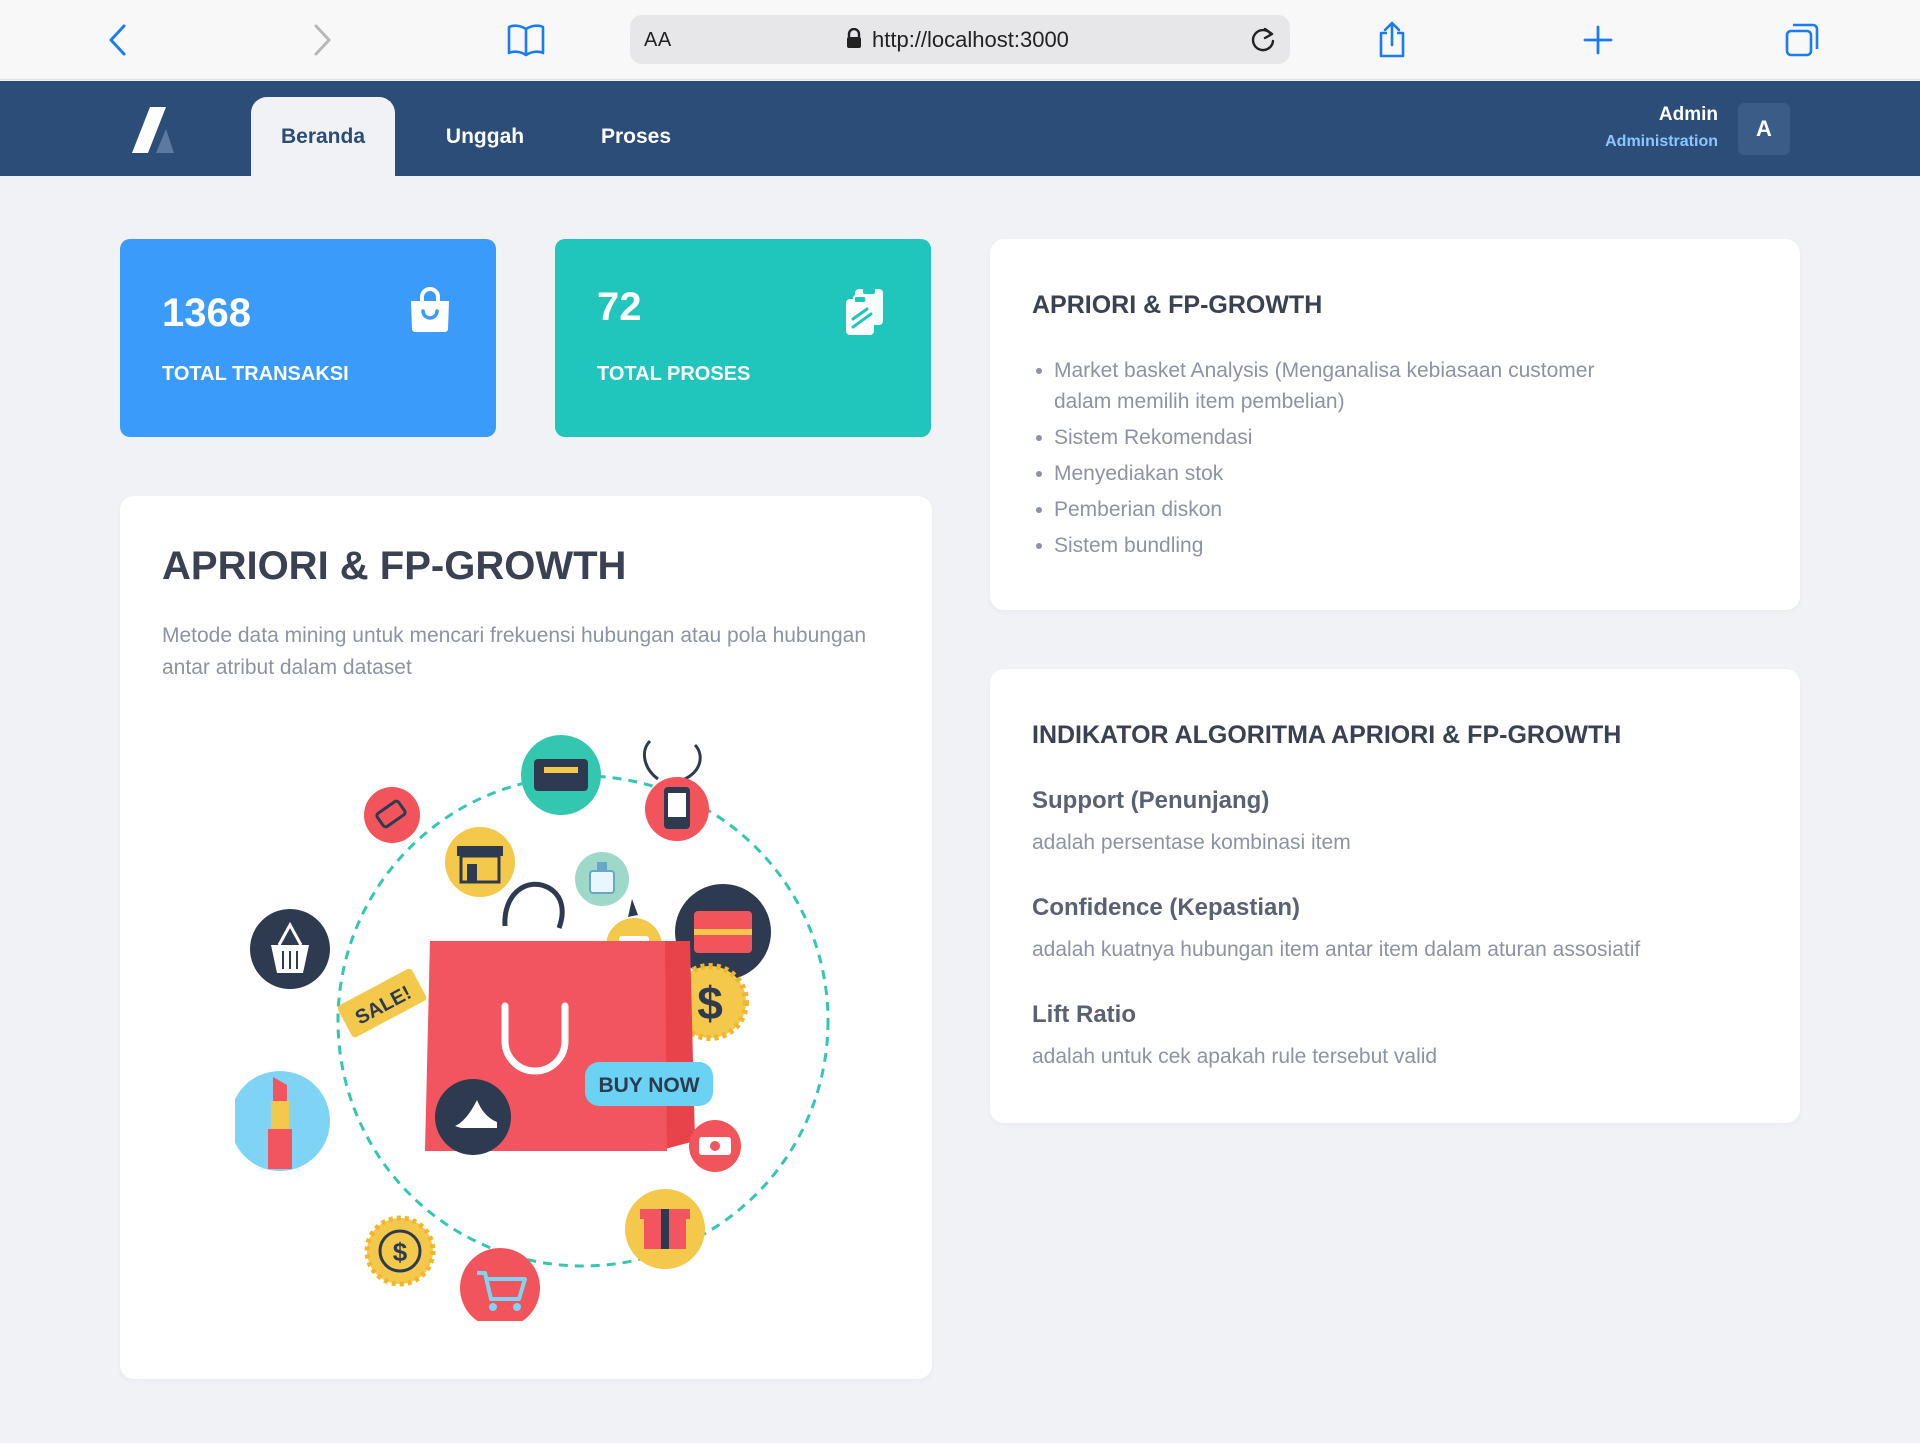  Describe the element at coordinates (1084, 1014) in the screenshot. I see `indicator-name: Lift Ratio` at that location.